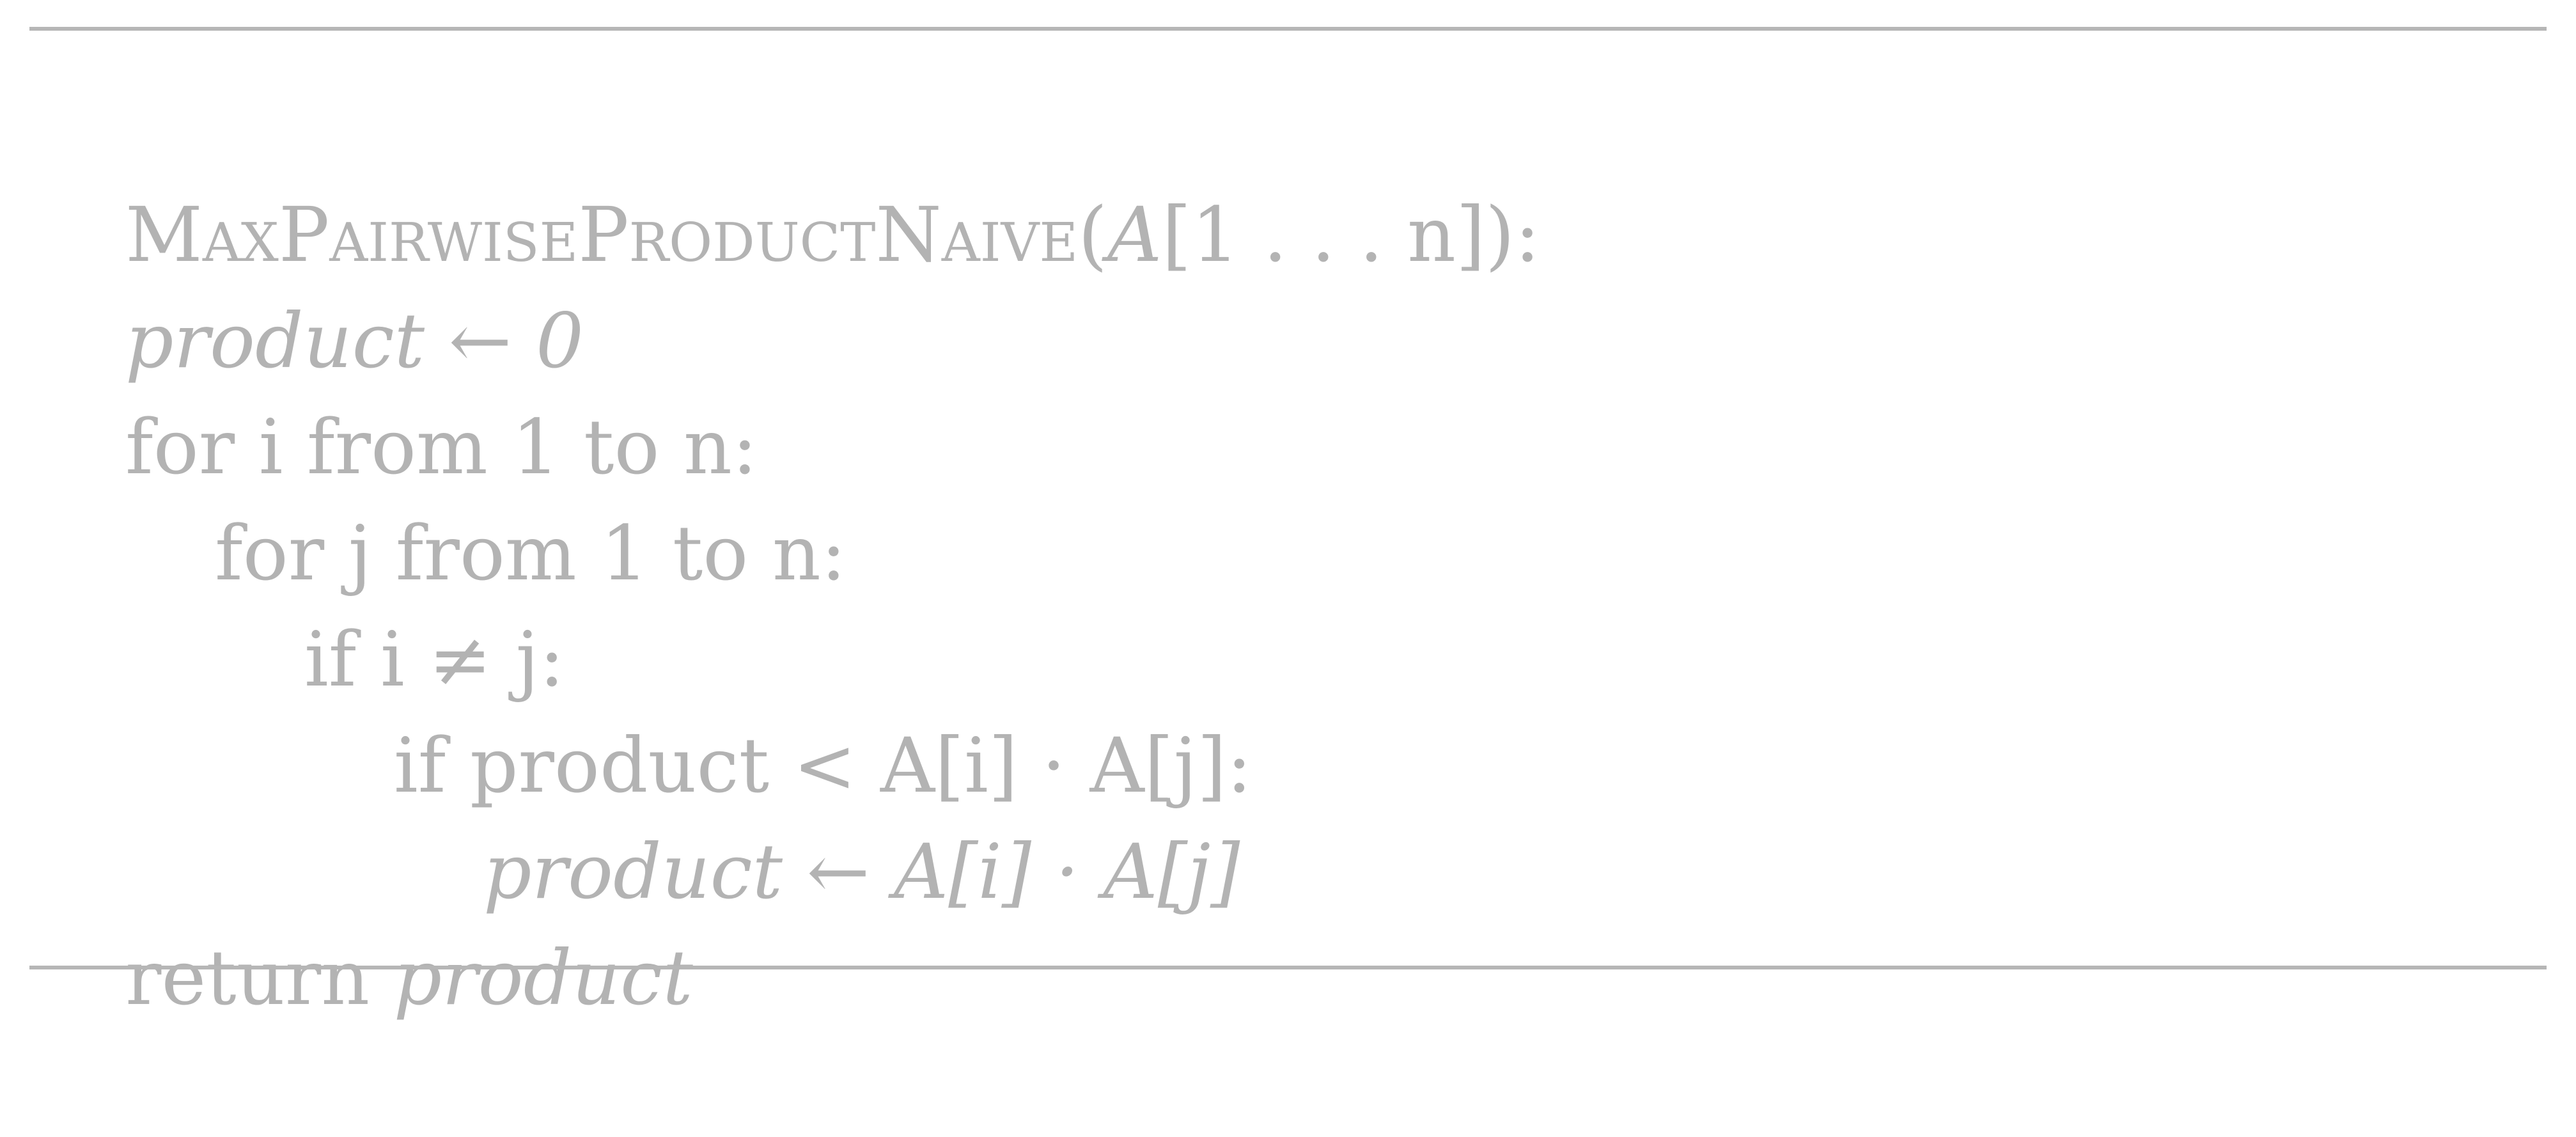  I want to click on signature-range: [1 . . . n], so click(1324, 235).